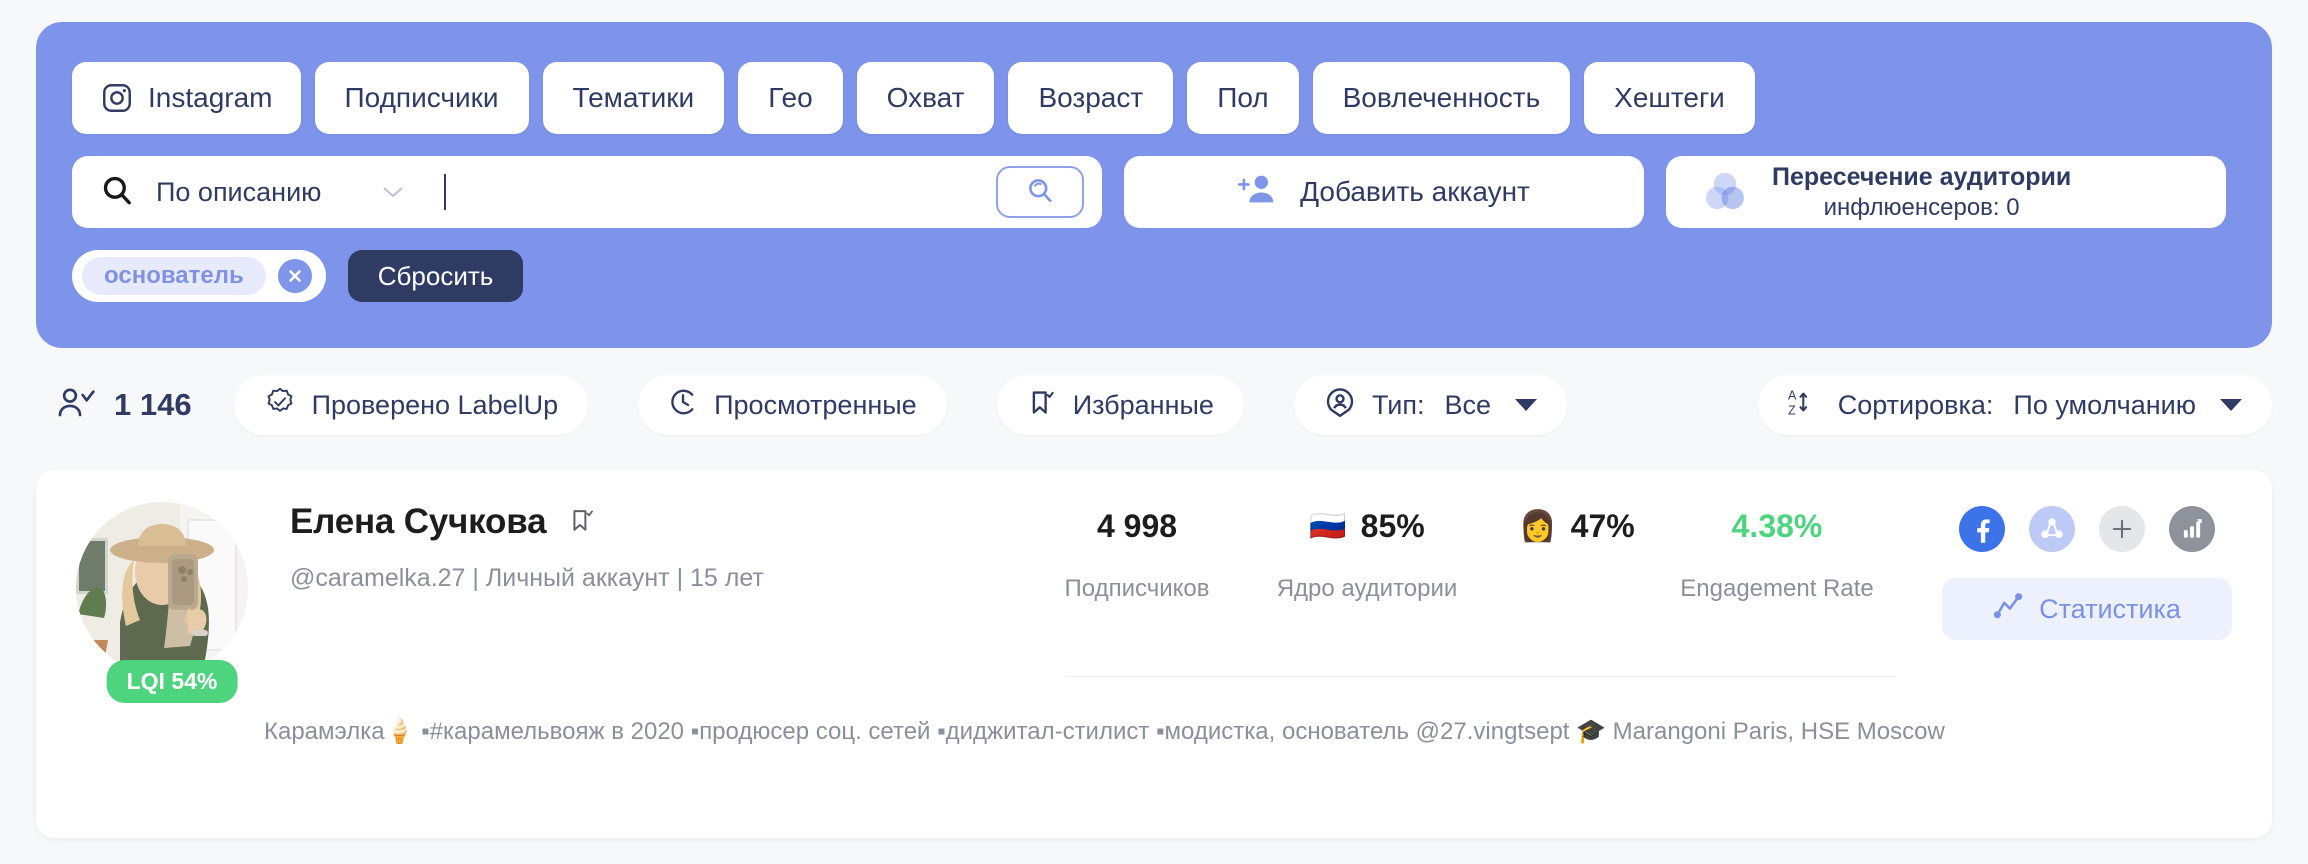 The width and height of the screenshot is (2308, 864). I want to click on account-pin-icon, so click(1340, 405).